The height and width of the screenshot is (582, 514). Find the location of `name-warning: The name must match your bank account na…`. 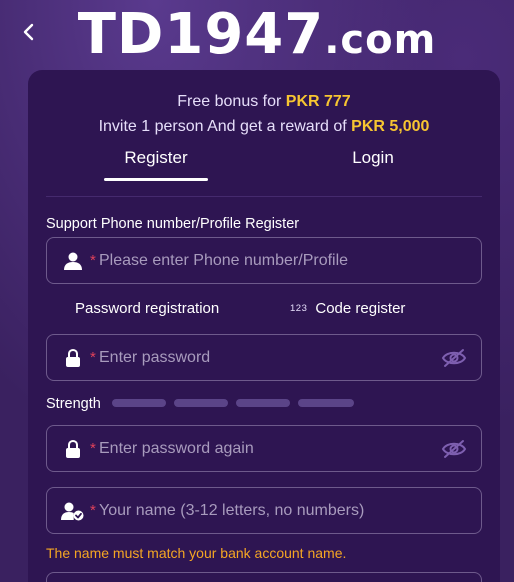

name-warning: The name must match your bank account na… is located at coordinates (196, 553).